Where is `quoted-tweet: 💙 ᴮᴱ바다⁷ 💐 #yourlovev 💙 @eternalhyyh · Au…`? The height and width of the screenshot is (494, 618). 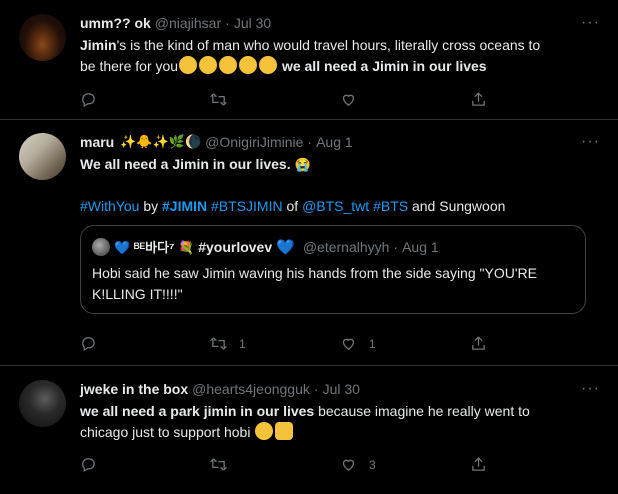
quoted-tweet: 💙 ᴮᴱ바다⁷ 💐 #yourlovev 💙 @eternalhyyh · Au… is located at coordinates (333, 269).